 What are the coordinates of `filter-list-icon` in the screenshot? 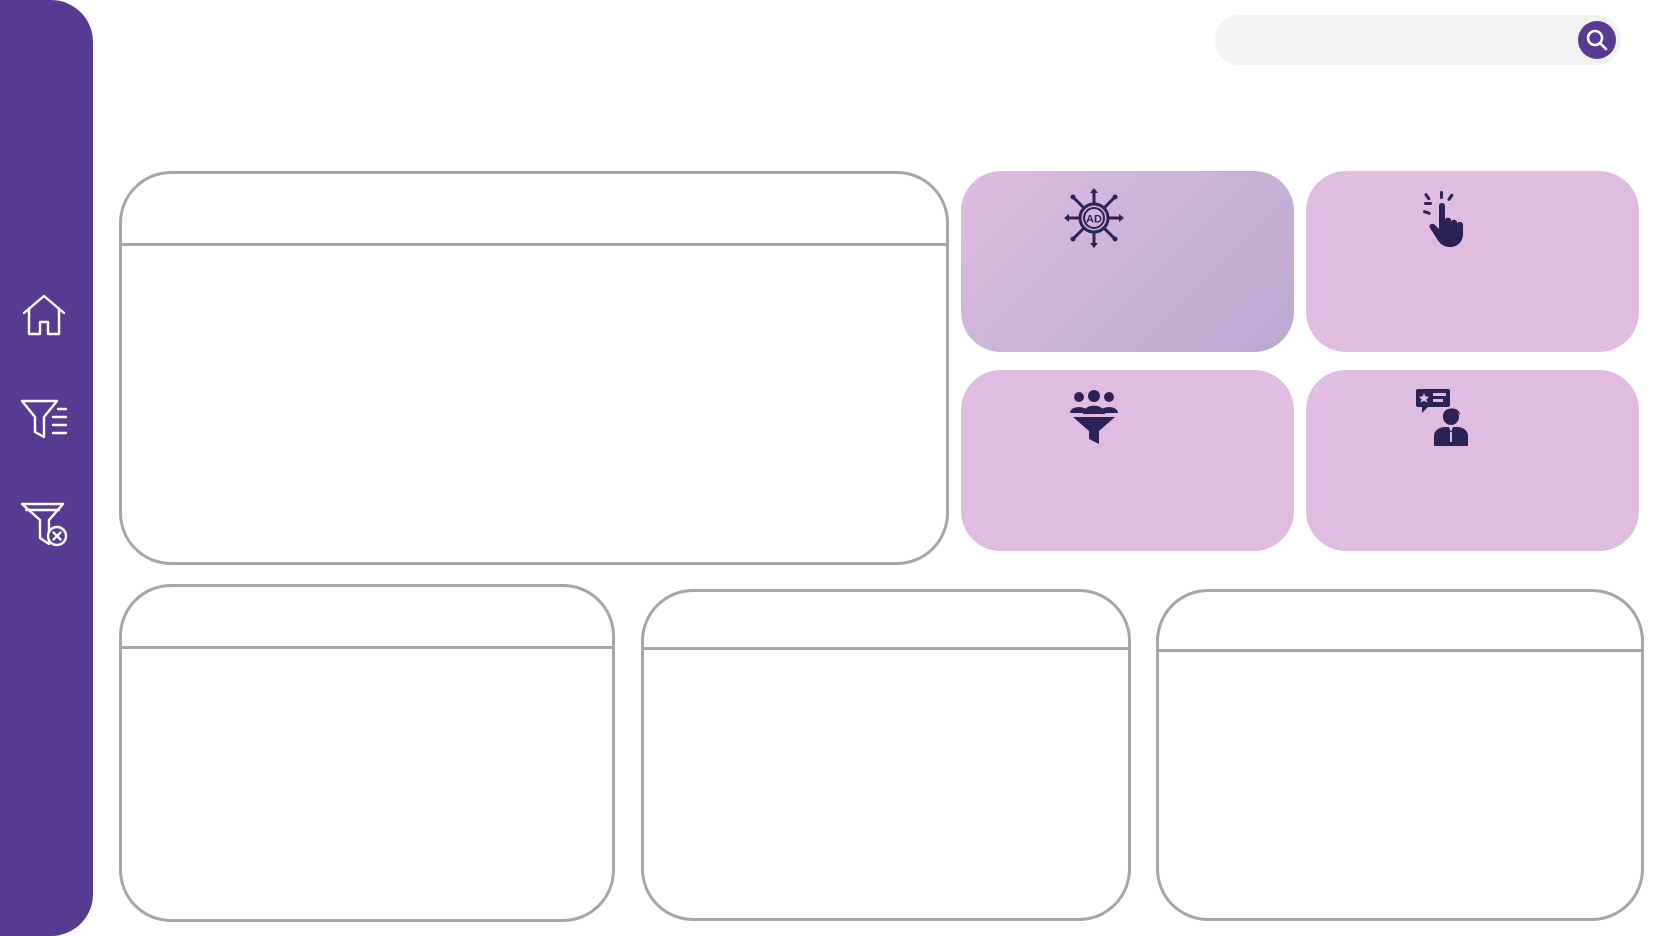 It's located at (44, 419).